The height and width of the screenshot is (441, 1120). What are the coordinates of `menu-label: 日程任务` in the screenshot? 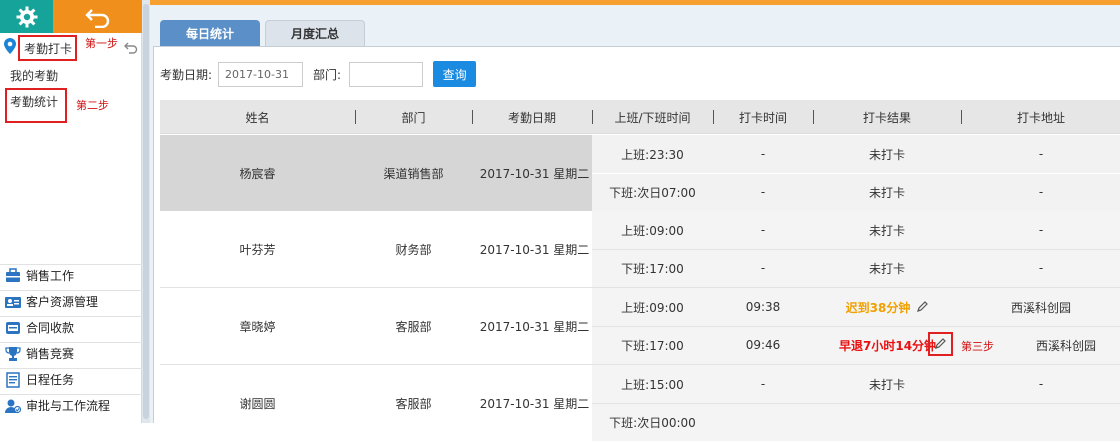 It's located at (50, 380).